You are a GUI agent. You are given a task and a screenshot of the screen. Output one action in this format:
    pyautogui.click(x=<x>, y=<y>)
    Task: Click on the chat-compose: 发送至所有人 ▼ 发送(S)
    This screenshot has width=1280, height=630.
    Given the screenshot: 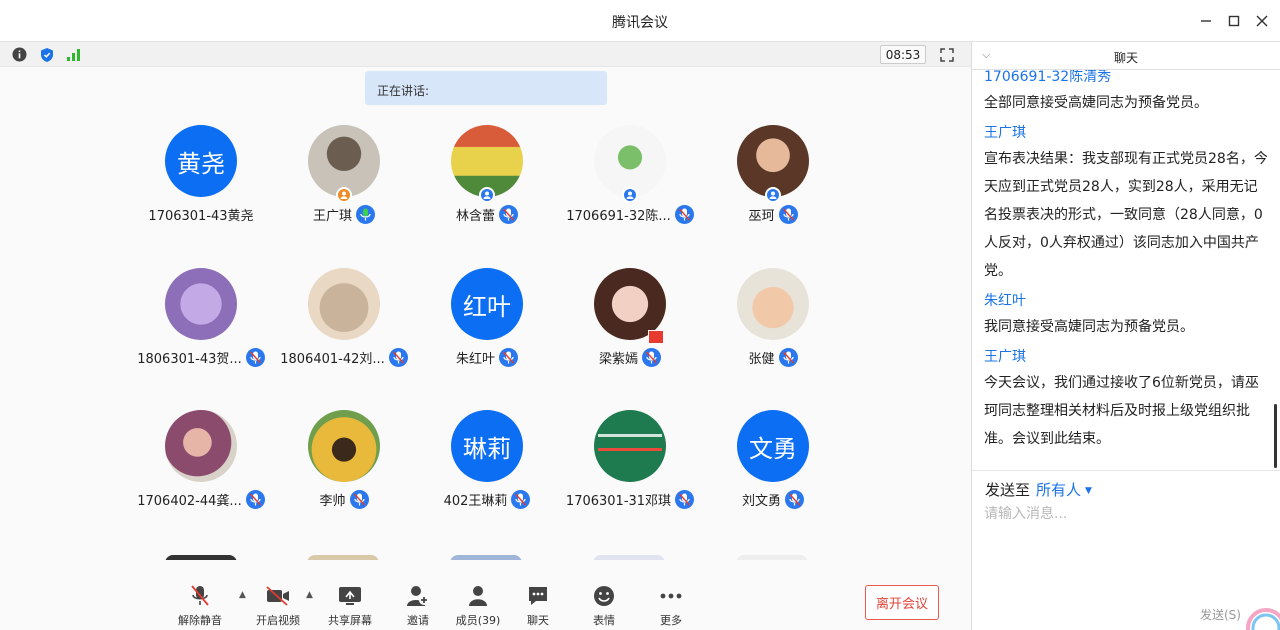 What is the action you would take?
    pyautogui.click(x=1126, y=550)
    